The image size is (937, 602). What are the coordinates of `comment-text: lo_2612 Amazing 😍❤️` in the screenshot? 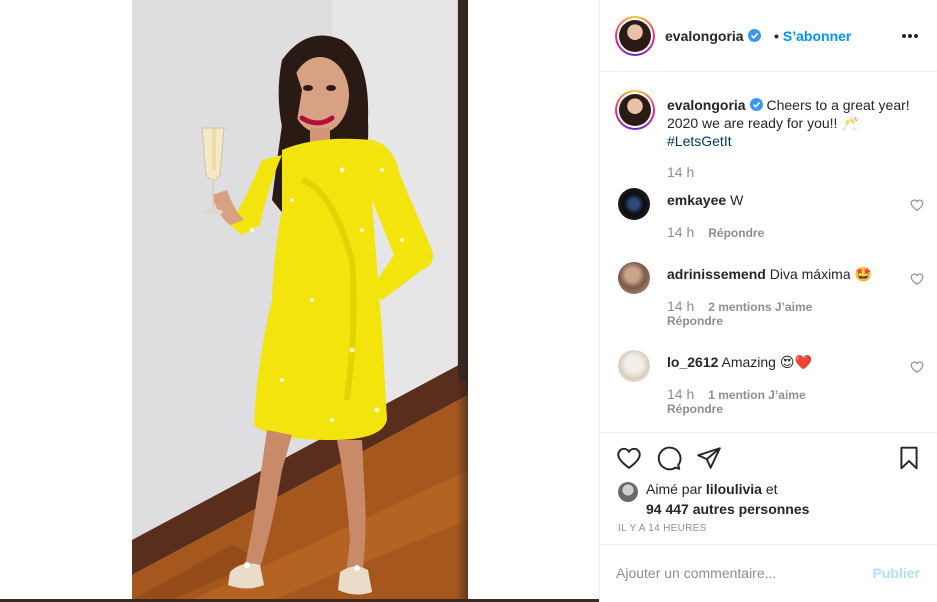 It's located at (739, 362).